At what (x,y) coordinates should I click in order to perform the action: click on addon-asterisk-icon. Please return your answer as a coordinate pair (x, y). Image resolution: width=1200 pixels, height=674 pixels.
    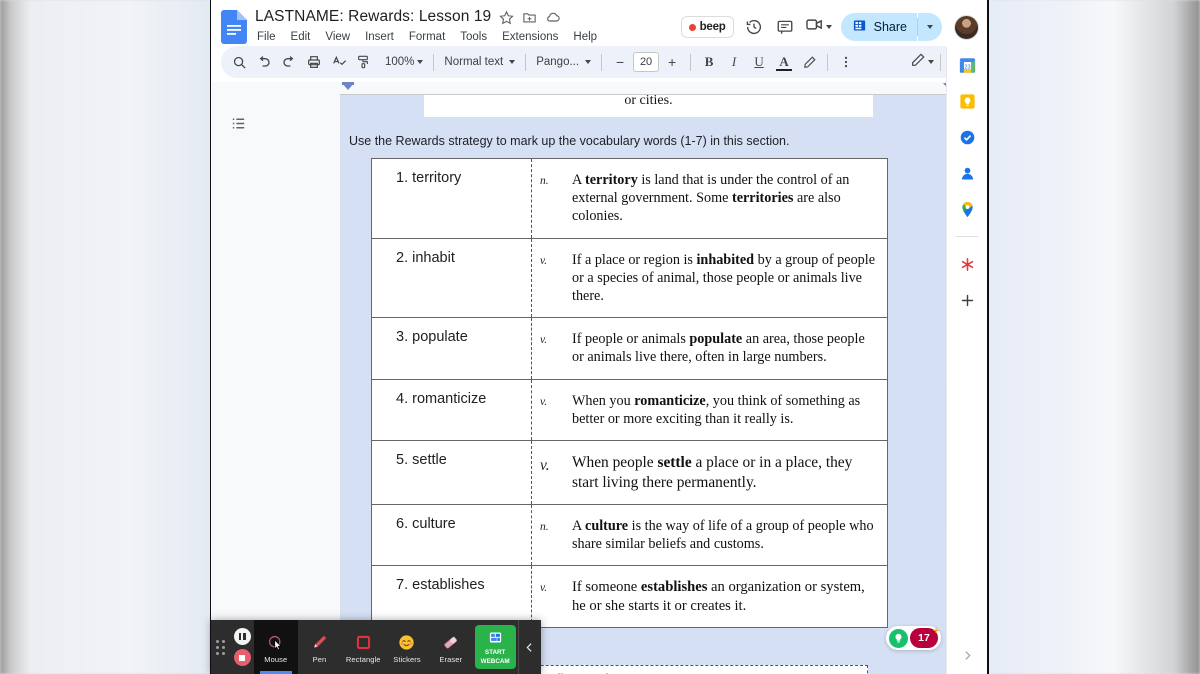
    Looking at the image, I should click on (967, 264).